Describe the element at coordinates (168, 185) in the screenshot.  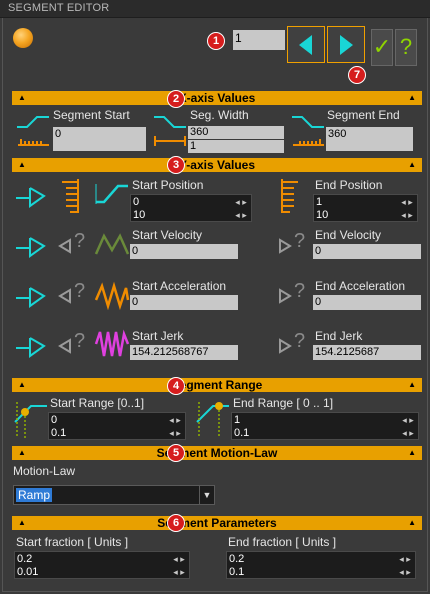
I see `start-position-label: Start Position` at that location.